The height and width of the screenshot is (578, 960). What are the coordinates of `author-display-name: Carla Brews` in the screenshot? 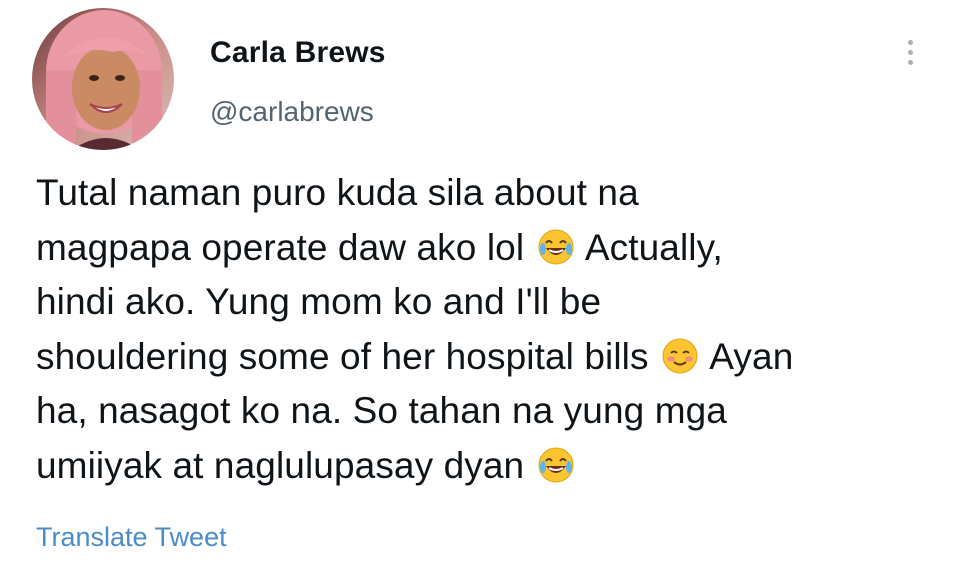 It's located at (298, 53).